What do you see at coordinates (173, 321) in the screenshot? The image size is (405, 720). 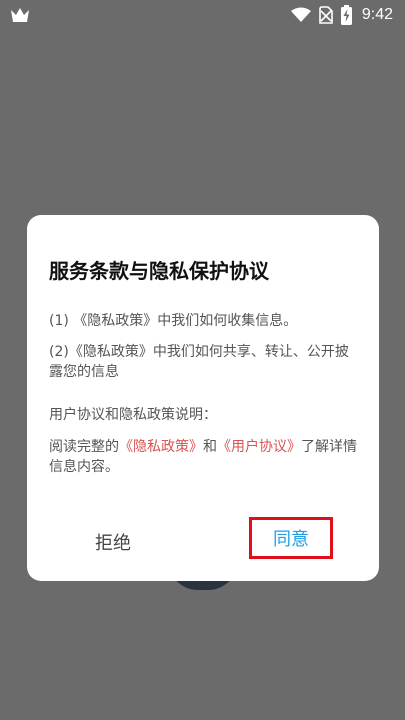 I see `item-collect-info: (1) 《隐私政策》中我们如何收集信息。` at bounding box center [173, 321].